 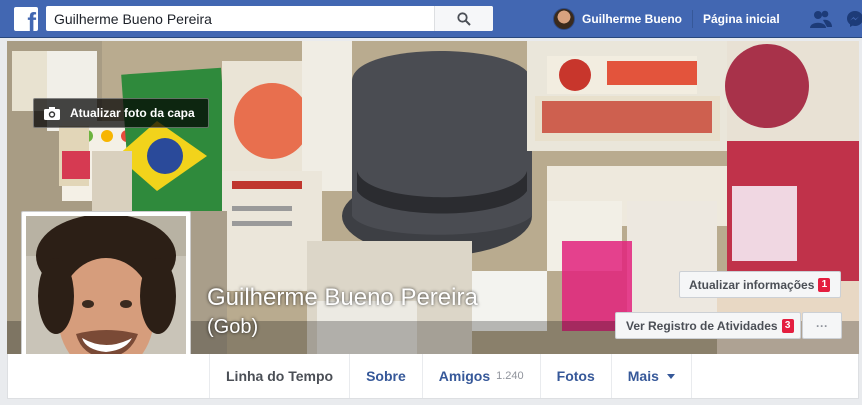 I want to click on search-button, so click(x=463, y=18).